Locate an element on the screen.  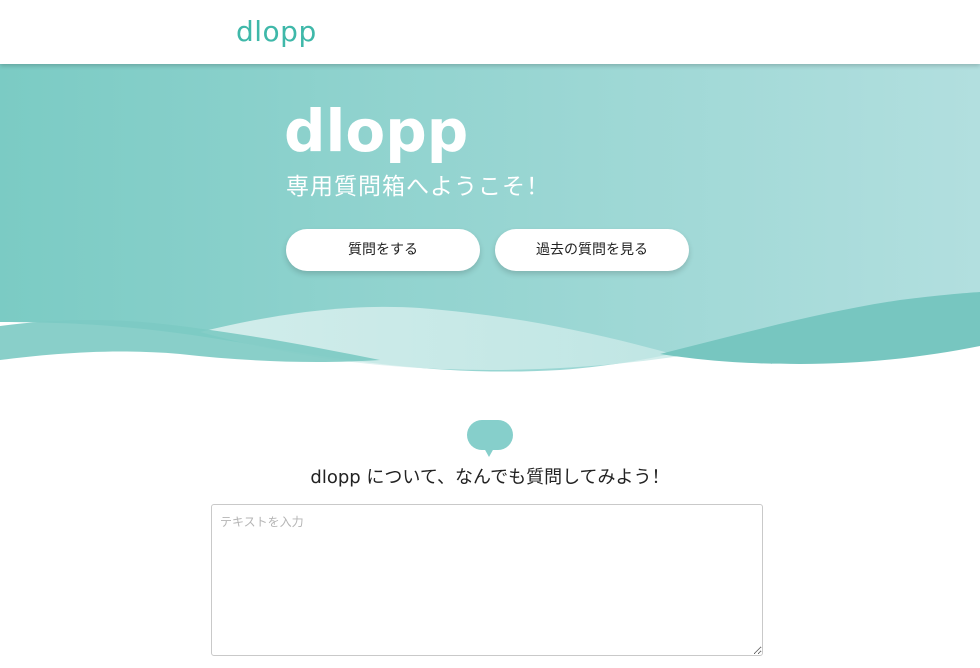
question-prompt: dlopp について、なんでも質問してみよう！ is located at coordinates (490, 477).